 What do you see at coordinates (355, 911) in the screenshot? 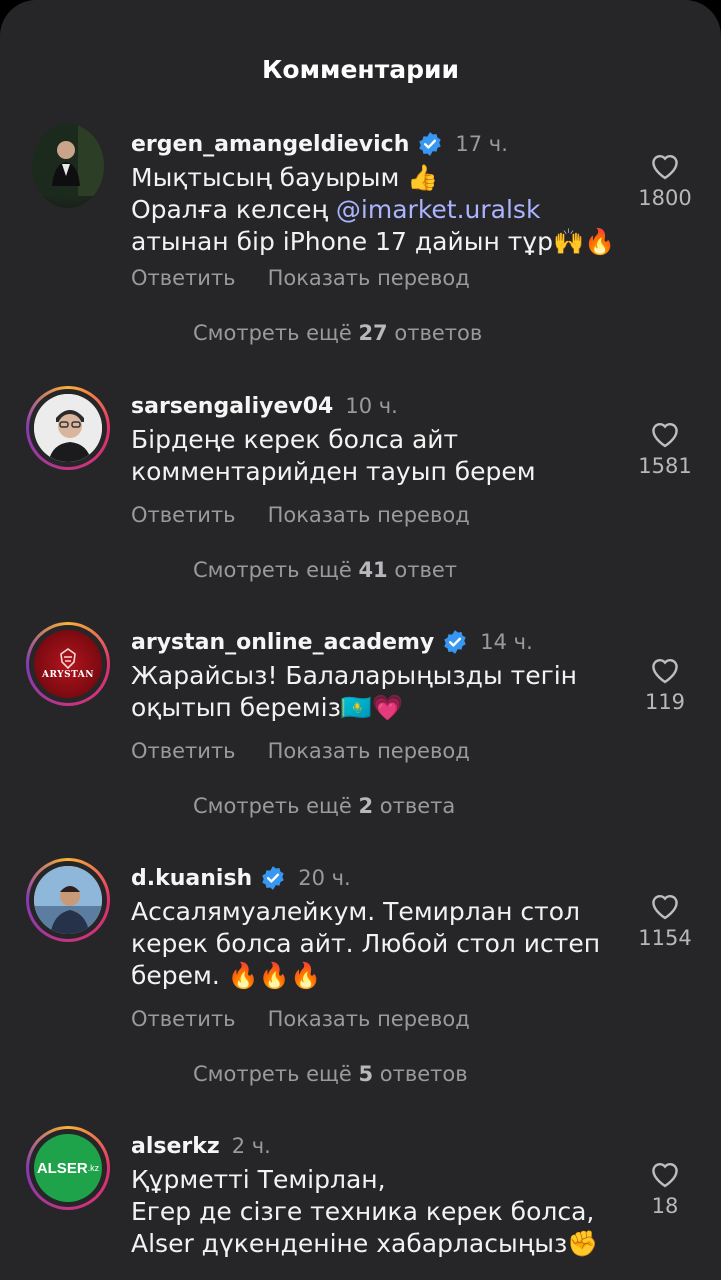
I see `comment-line: Ассалямуалейкум. Темирлан стол` at bounding box center [355, 911].